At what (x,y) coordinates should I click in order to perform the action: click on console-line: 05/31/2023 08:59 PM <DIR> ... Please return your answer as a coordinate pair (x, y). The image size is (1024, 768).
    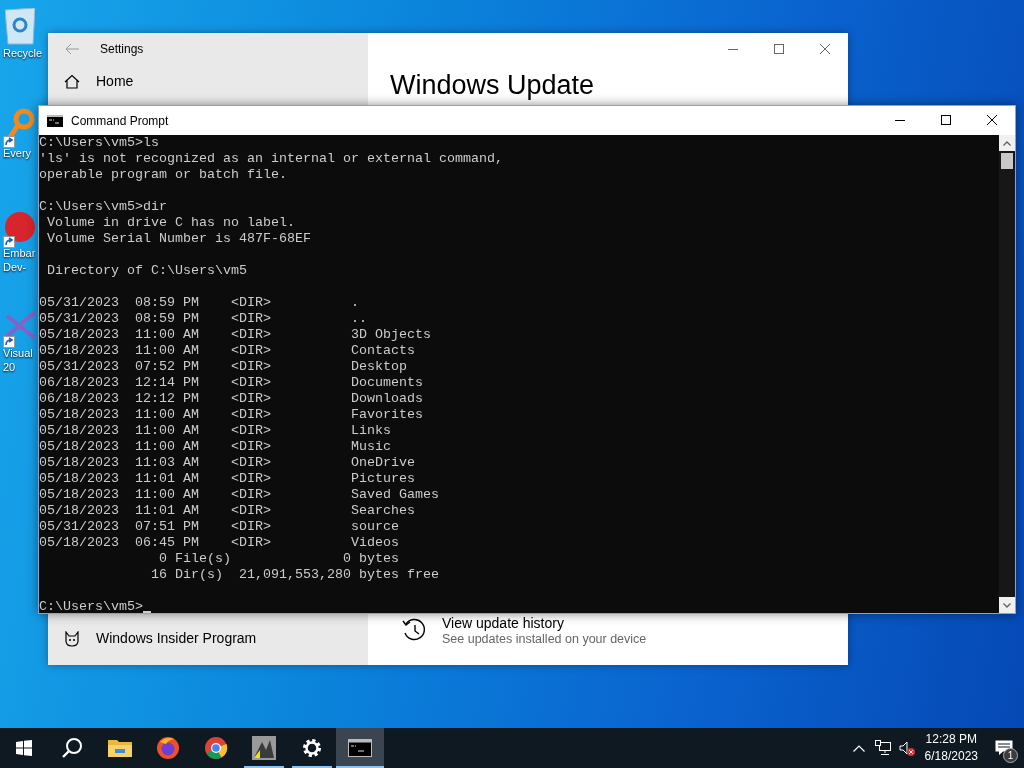
    Looking at the image, I should click on (203, 319).